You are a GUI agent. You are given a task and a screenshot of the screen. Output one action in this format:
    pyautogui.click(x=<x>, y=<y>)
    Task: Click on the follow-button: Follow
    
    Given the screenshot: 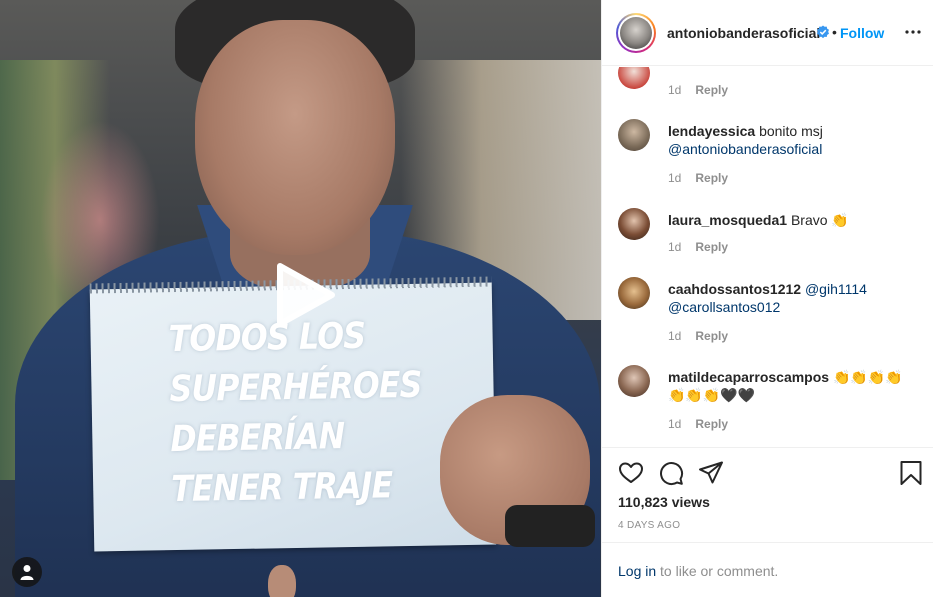 What is the action you would take?
    pyautogui.click(x=862, y=33)
    